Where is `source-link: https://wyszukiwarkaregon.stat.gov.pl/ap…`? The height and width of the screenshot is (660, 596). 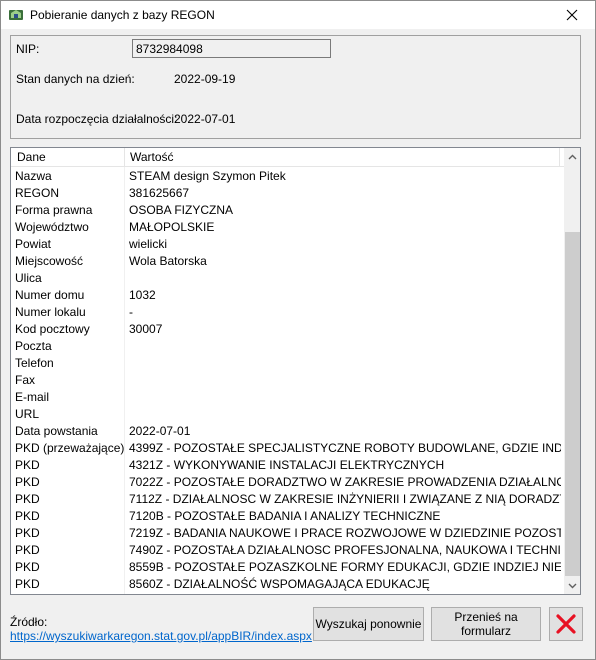
source-link: https://wyszukiwarkaregon.stat.gov.pl/ap… is located at coordinates (161, 636).